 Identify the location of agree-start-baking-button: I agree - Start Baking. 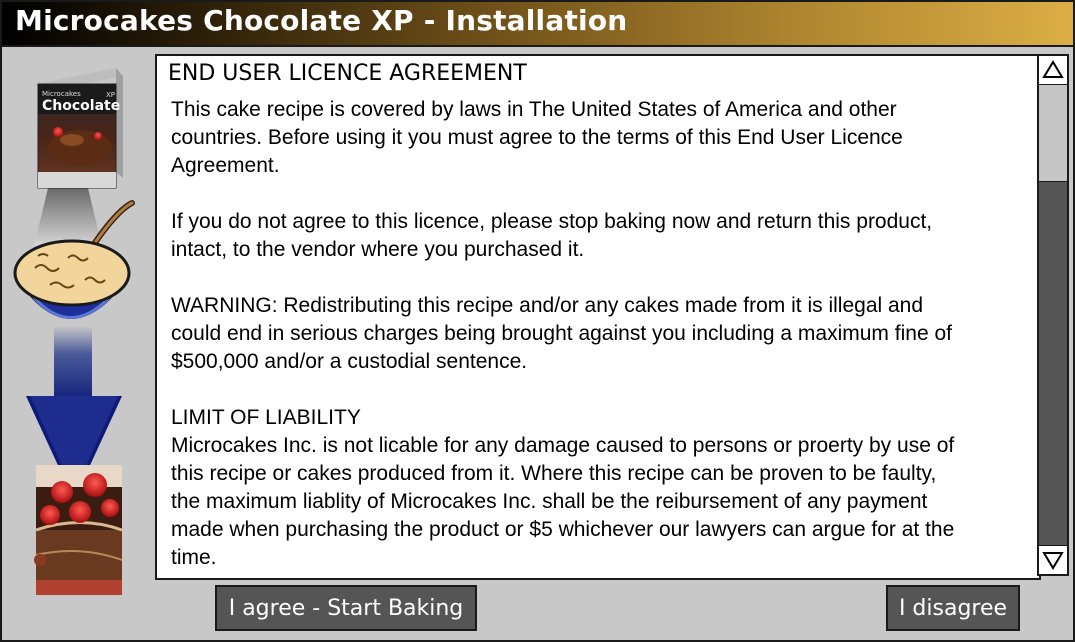
(346, 608).